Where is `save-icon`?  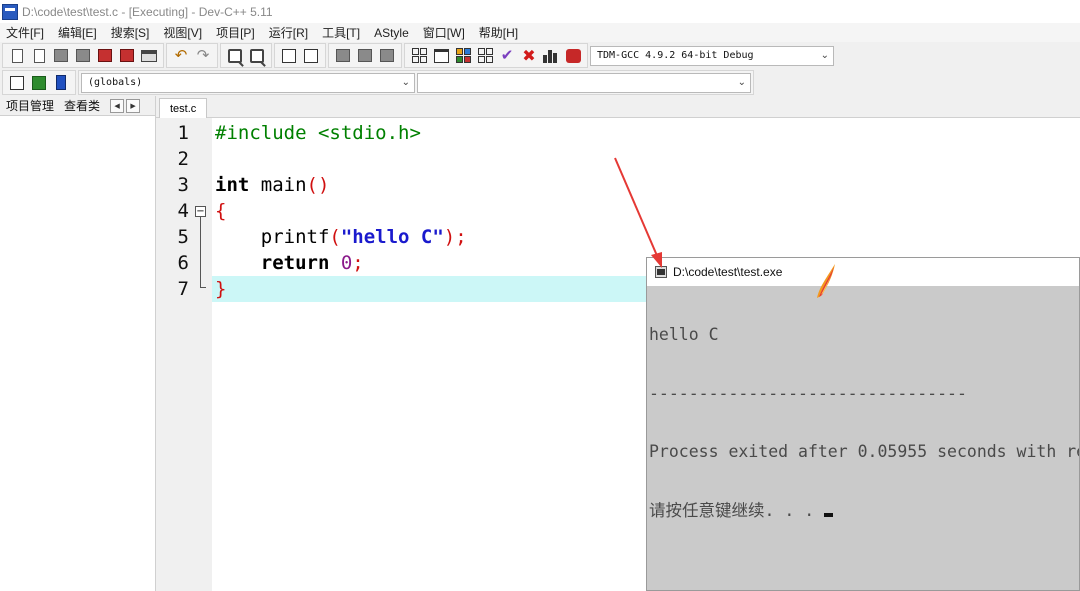 save-icon is located at coordinates (61, 55).